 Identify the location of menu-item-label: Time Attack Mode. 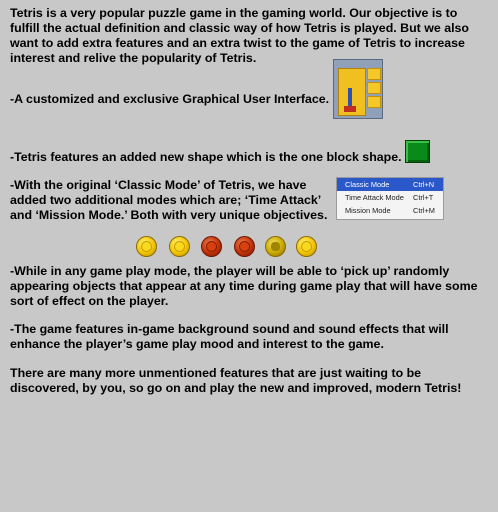
(374, 197).